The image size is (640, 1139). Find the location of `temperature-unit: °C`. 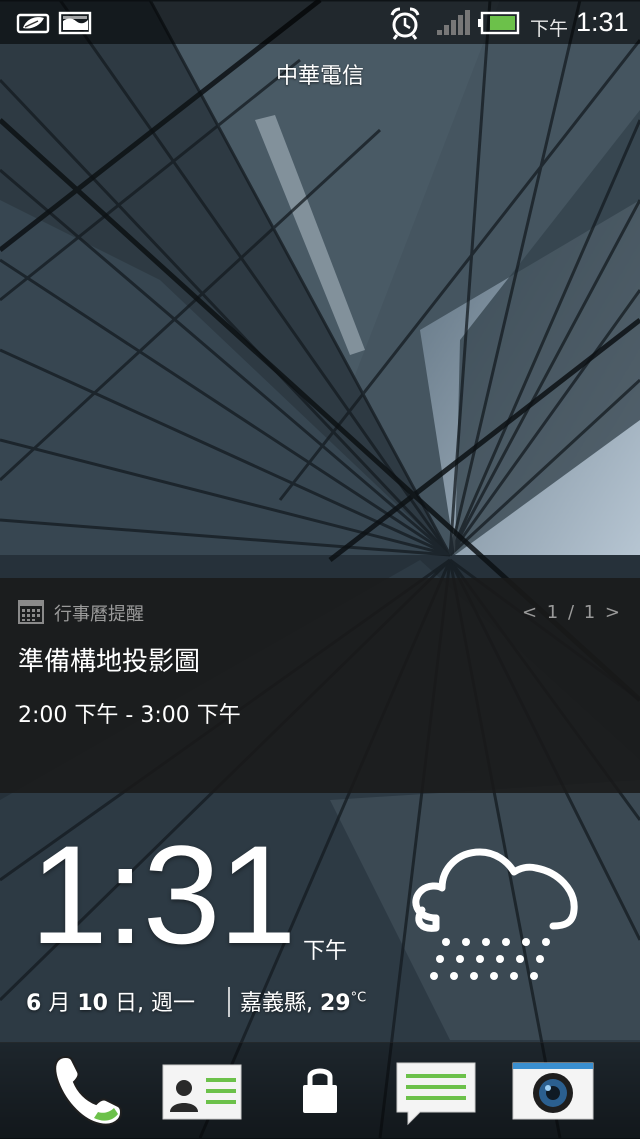

temperature-unit: °C is located at coordinates (358, 998).